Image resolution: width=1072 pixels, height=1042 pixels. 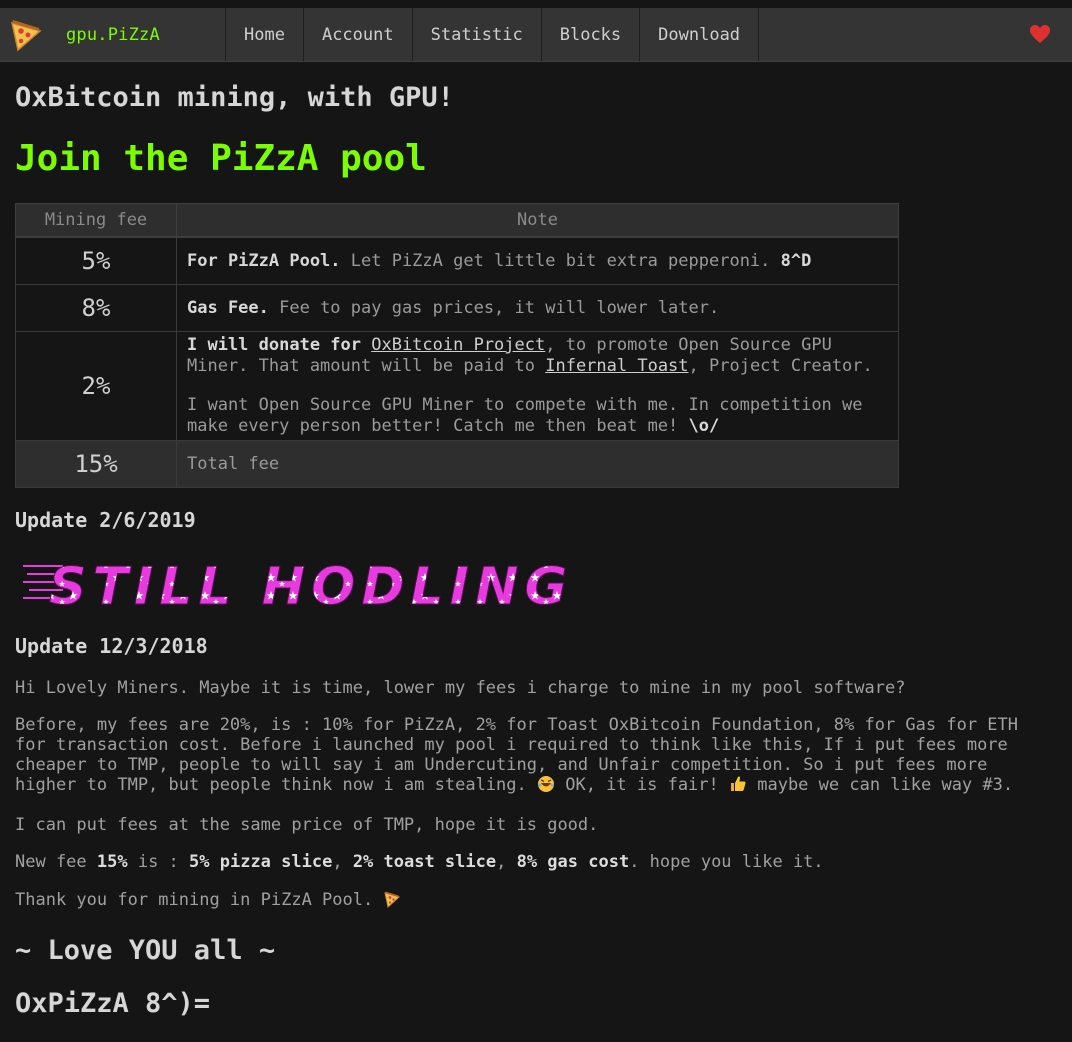 I want to click on laugh-emoji-icon, so click(x=546, y=786).